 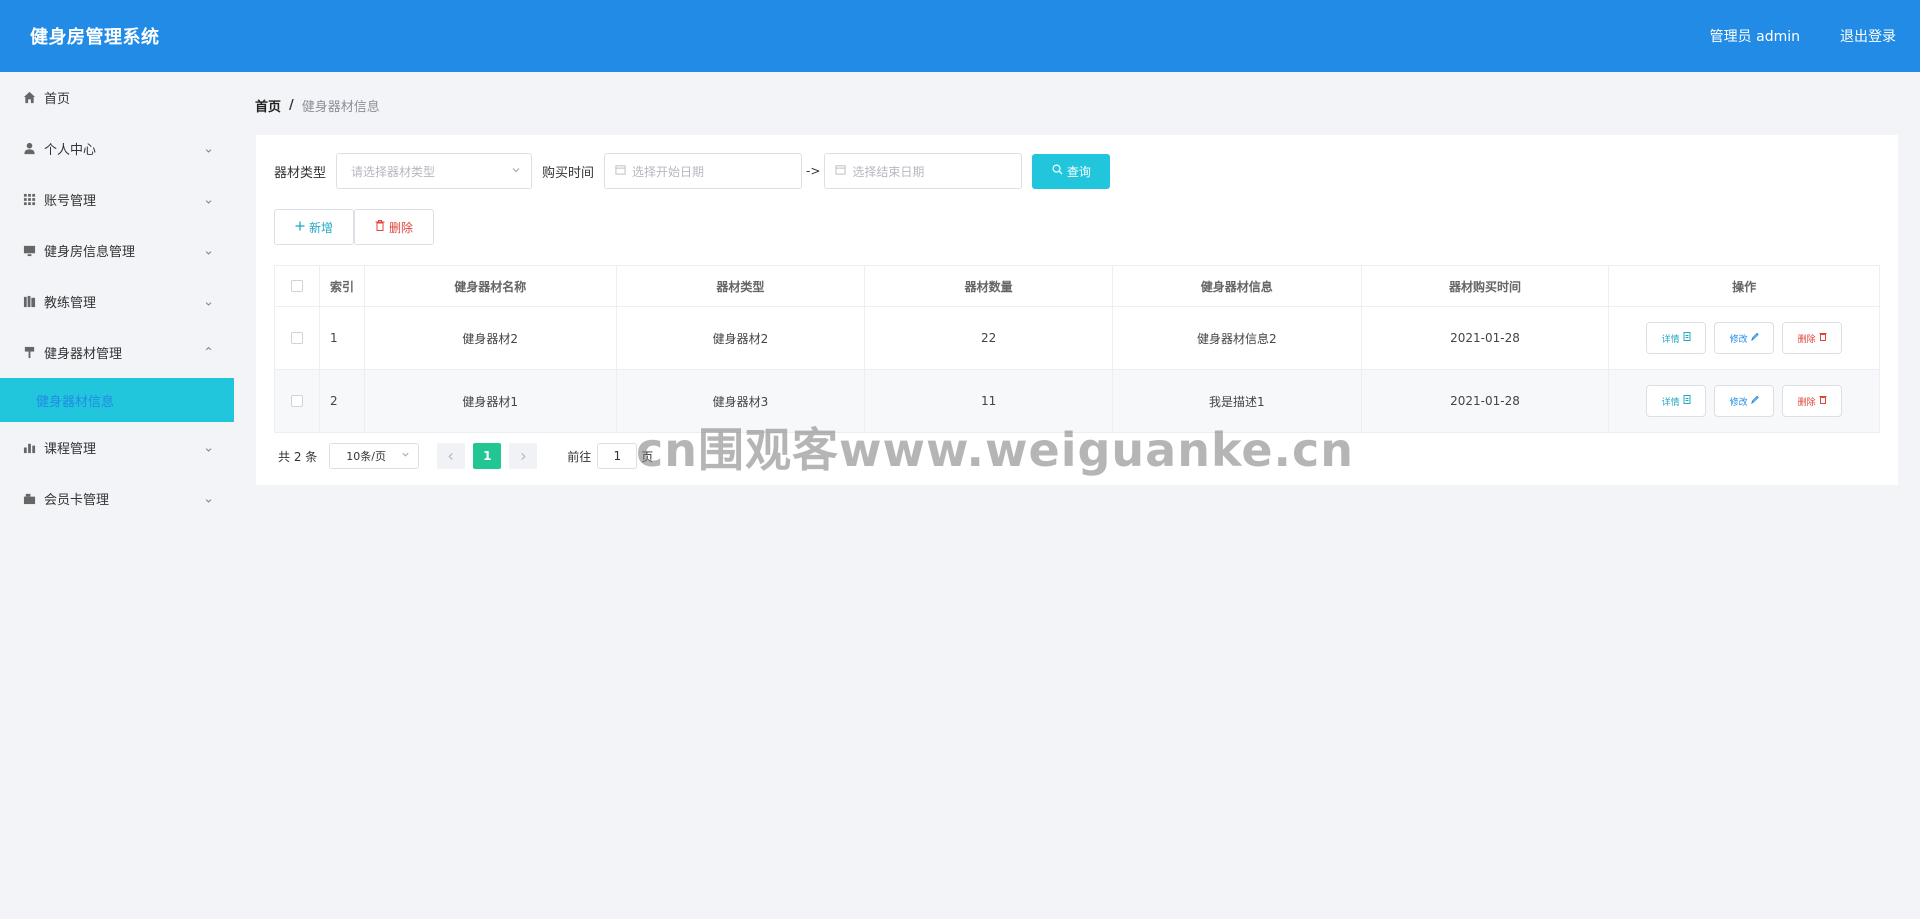 I want to click on user-icon, so click(x=29, y=149).